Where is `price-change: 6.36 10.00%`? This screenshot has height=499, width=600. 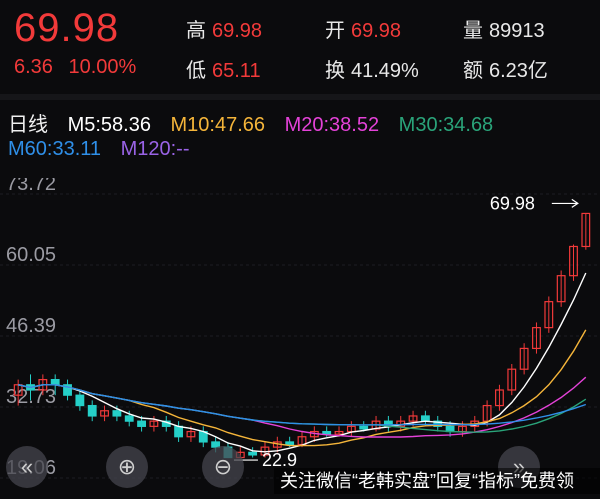
price-change: 6.36 10.00% is located at coordinates (75, 67).